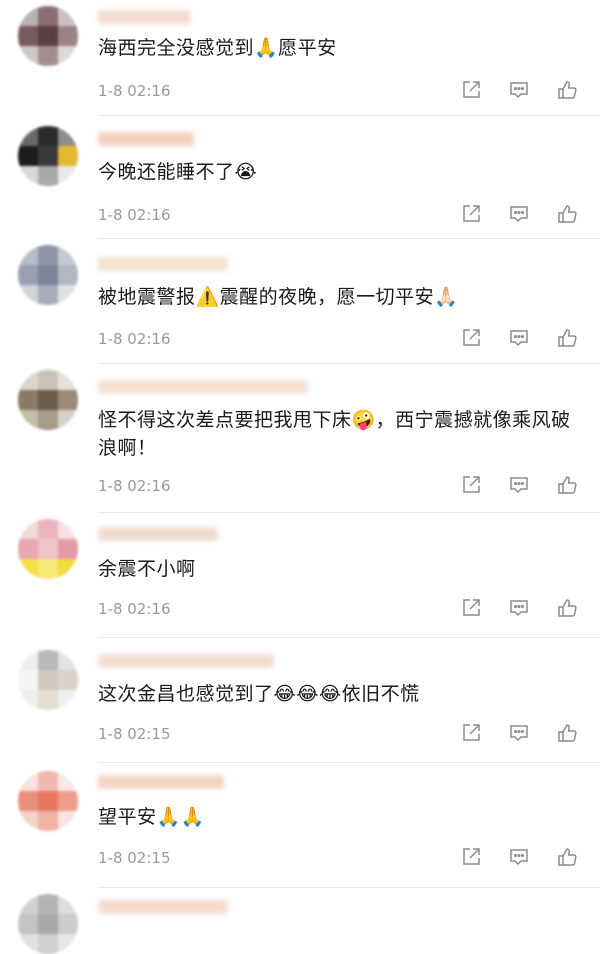 Image resolution: width=600 pixels, height=954 pixels. What do you see at coordinates (300, 921) in the screenshot?
I see `comment-item` at bounding box center [300, 921].